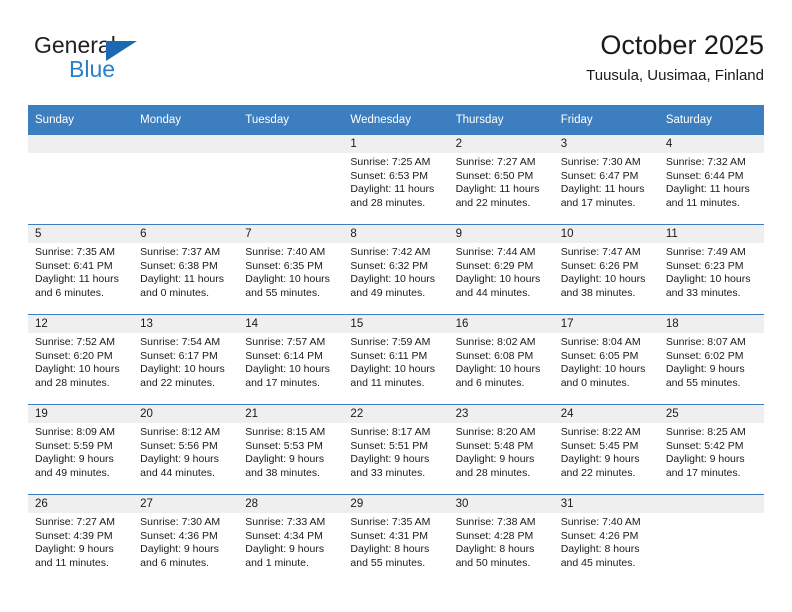 The image size is (792, 612). Describe the element at coordinates (606, 324) in the screenshot. I see `day-number: 17` at that location.